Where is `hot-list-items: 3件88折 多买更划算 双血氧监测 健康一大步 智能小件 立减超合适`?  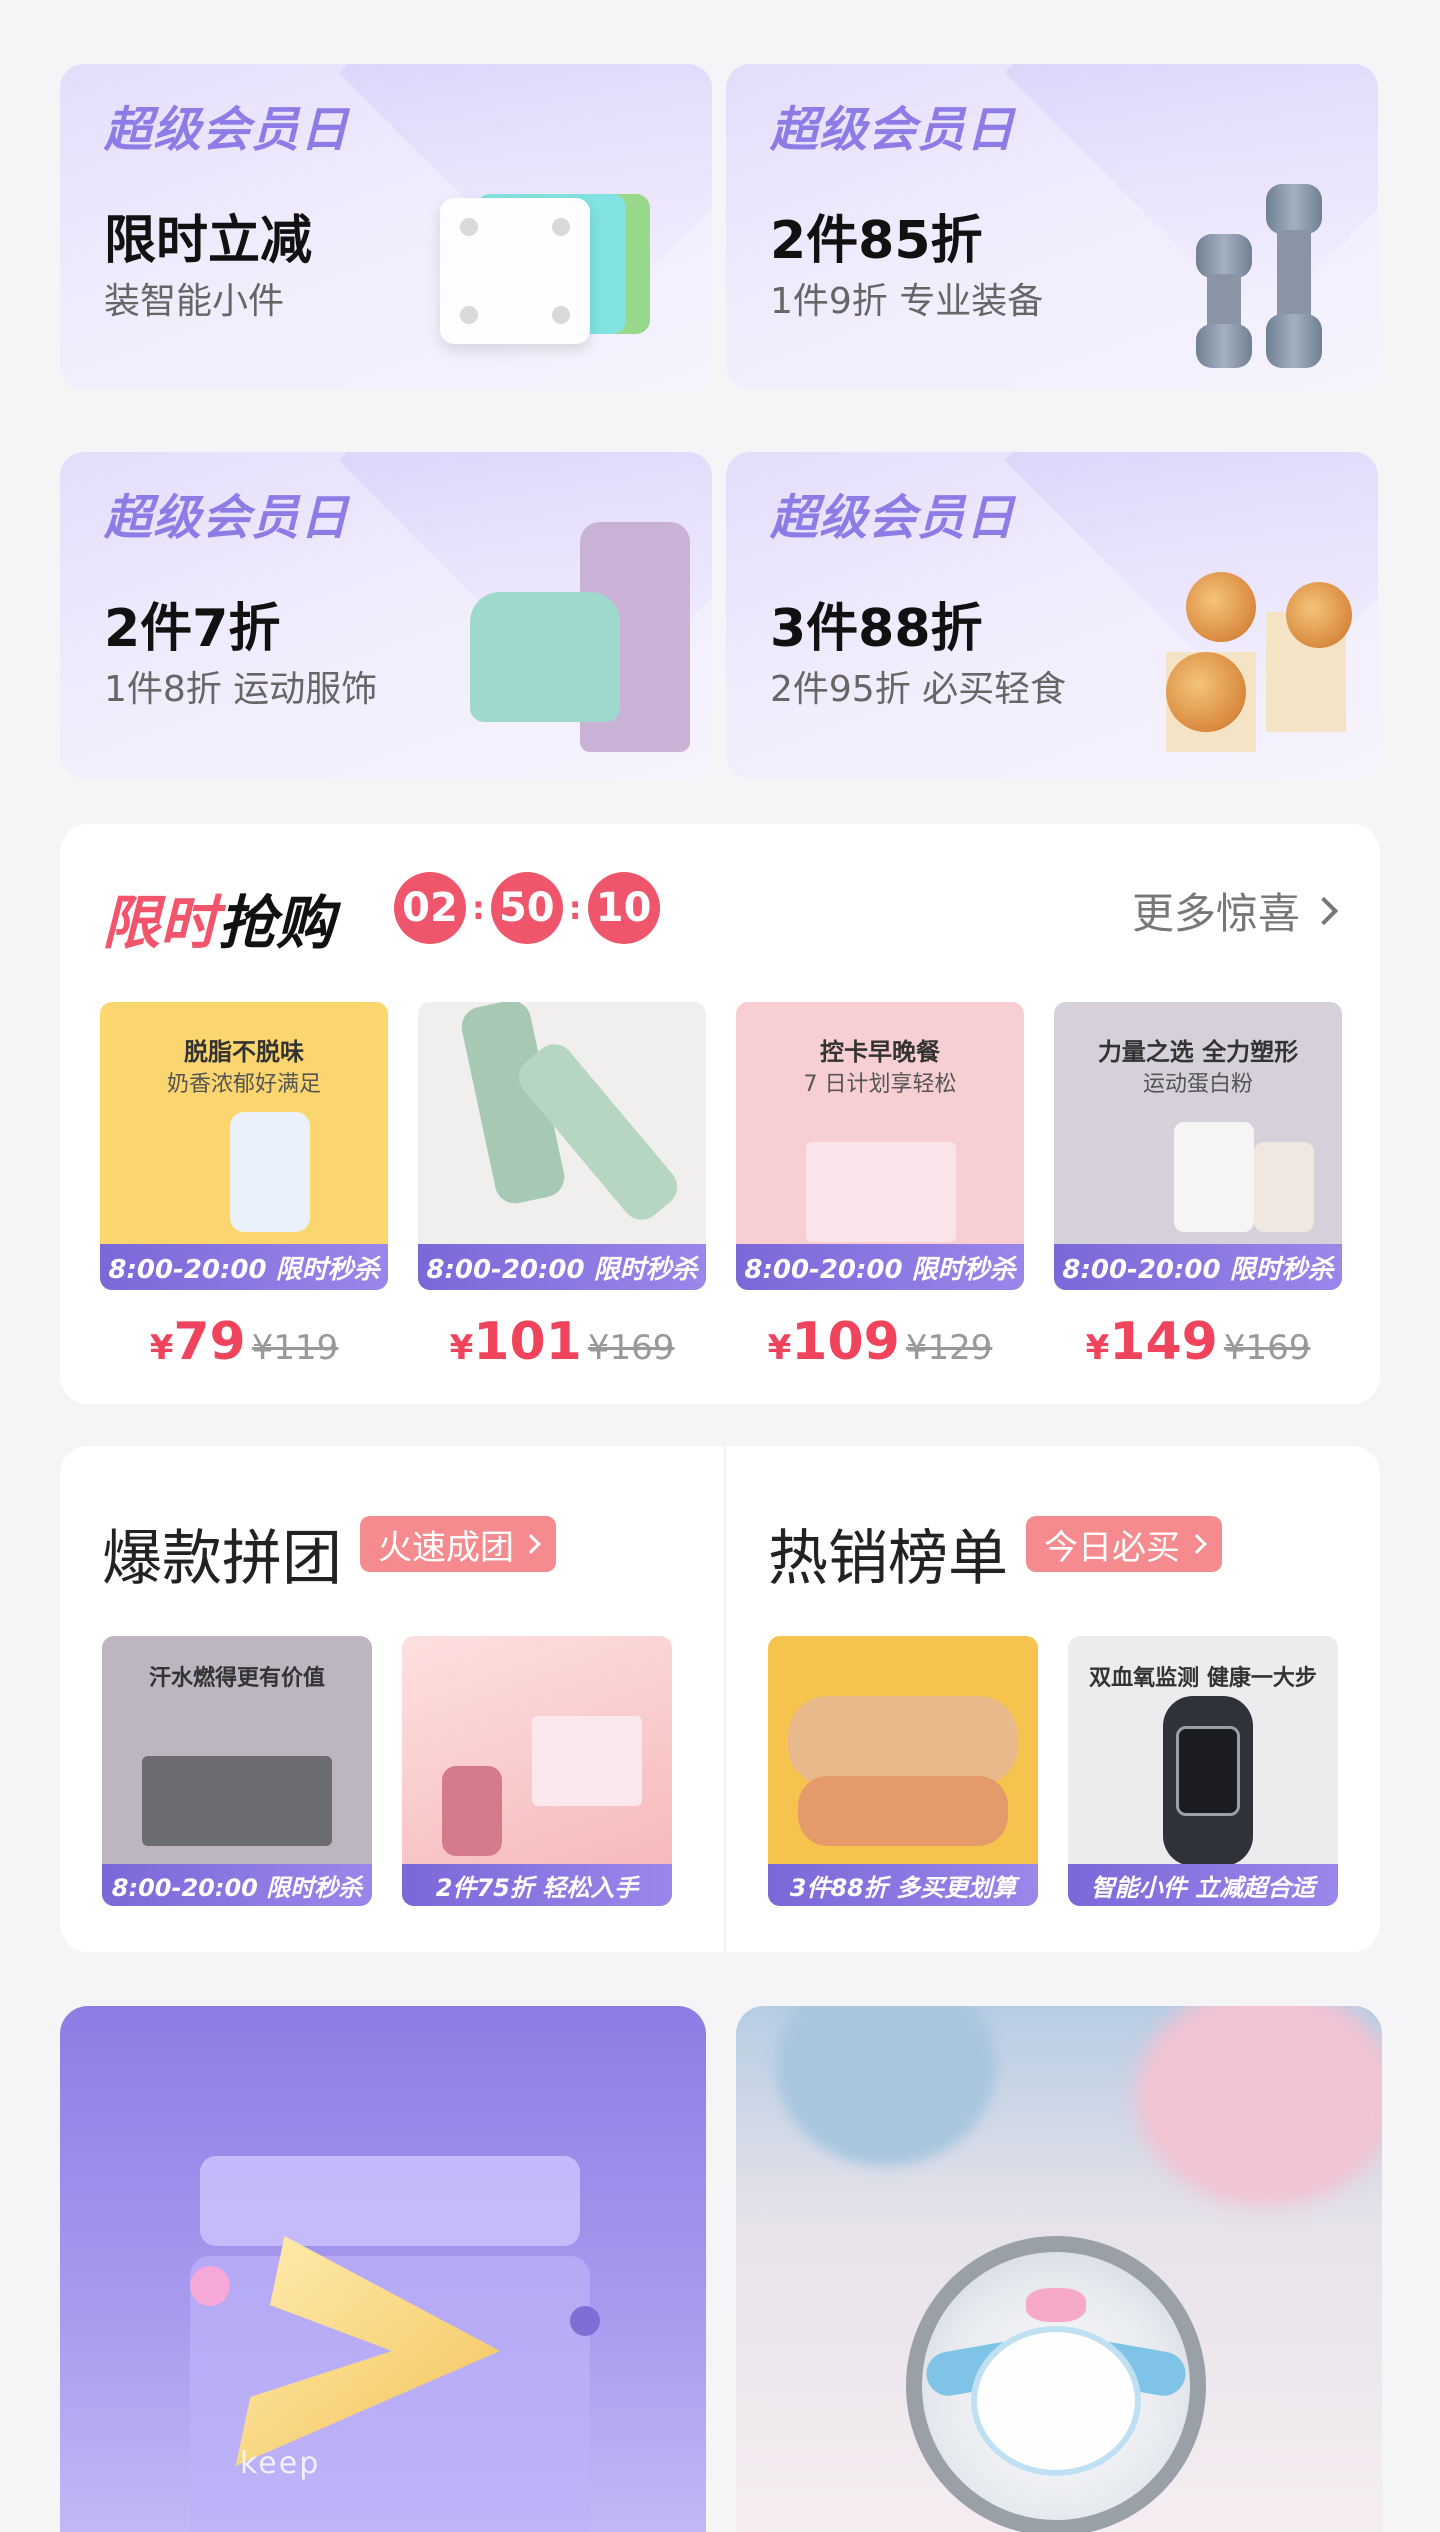 hot-list-items: 3件88折 多买更划算 双血氧监测 健康一大步 智能小件 立减超合适 is located at coordinates (1053, 1771).